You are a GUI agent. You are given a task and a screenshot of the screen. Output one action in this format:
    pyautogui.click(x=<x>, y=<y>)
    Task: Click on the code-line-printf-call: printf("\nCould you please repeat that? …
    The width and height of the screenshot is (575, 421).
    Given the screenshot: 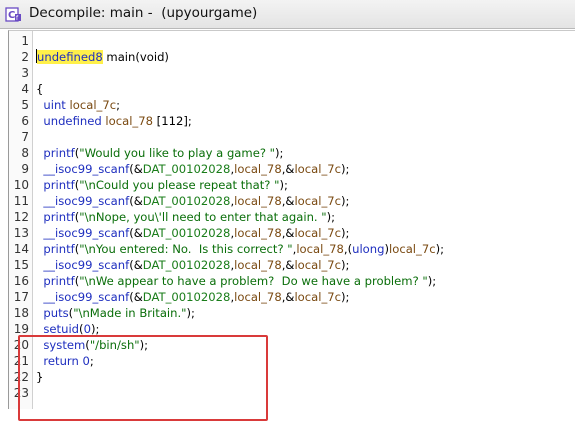 What is the action you would take?
    pyautogui.click(x=162, y=185)
    